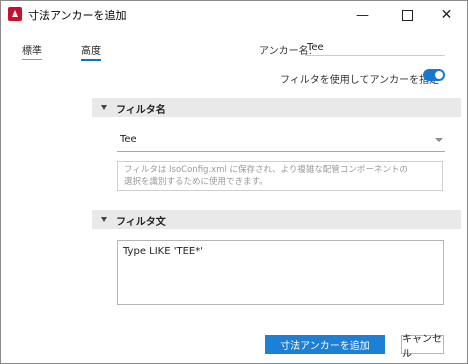  What do you see at coordinates (439, 75) in the screenshot?
I see `toggle-knob` at bounding box center [439, 75].